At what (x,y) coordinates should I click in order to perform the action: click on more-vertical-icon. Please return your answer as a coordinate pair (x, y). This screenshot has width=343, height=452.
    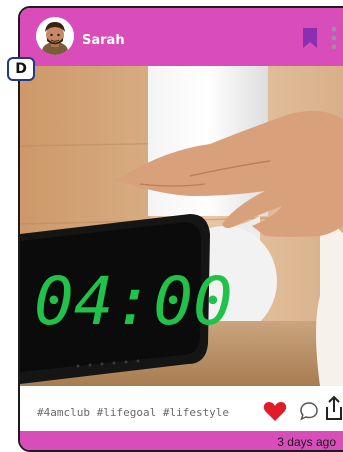
    Looking at the image, I should click on (334, 38).